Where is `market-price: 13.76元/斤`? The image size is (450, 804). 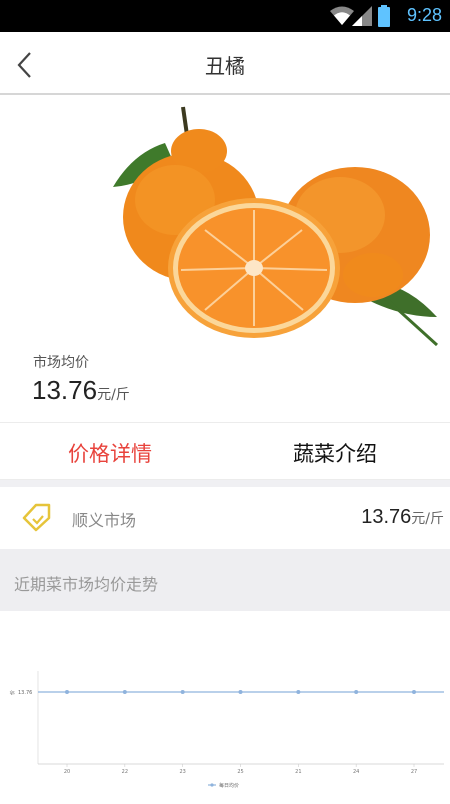
market-price: 13.76元/斤 is located at coordinates (402, 517).